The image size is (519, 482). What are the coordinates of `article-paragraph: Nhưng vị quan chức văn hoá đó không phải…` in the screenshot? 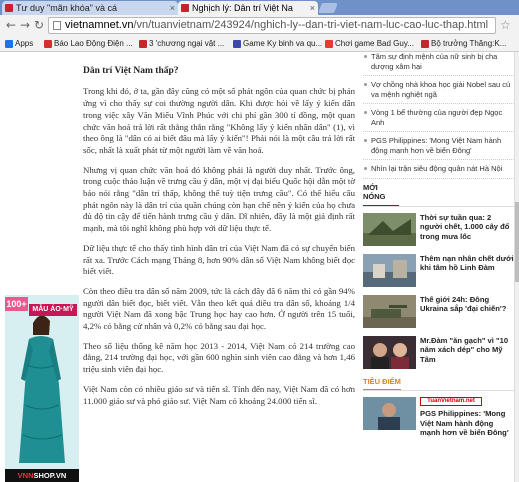 It's located at (219, 199).